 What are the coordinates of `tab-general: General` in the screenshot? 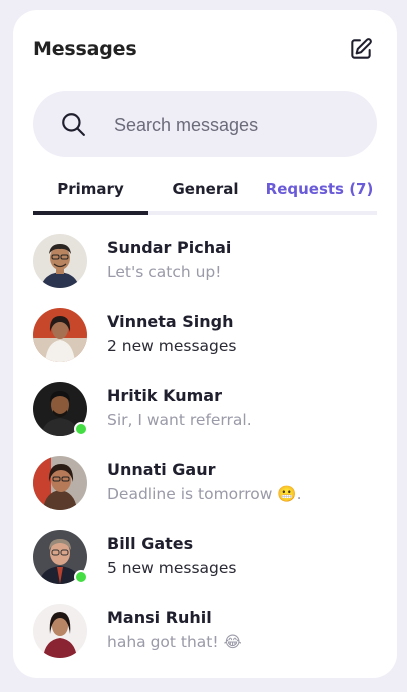 It's located at (205, 195).